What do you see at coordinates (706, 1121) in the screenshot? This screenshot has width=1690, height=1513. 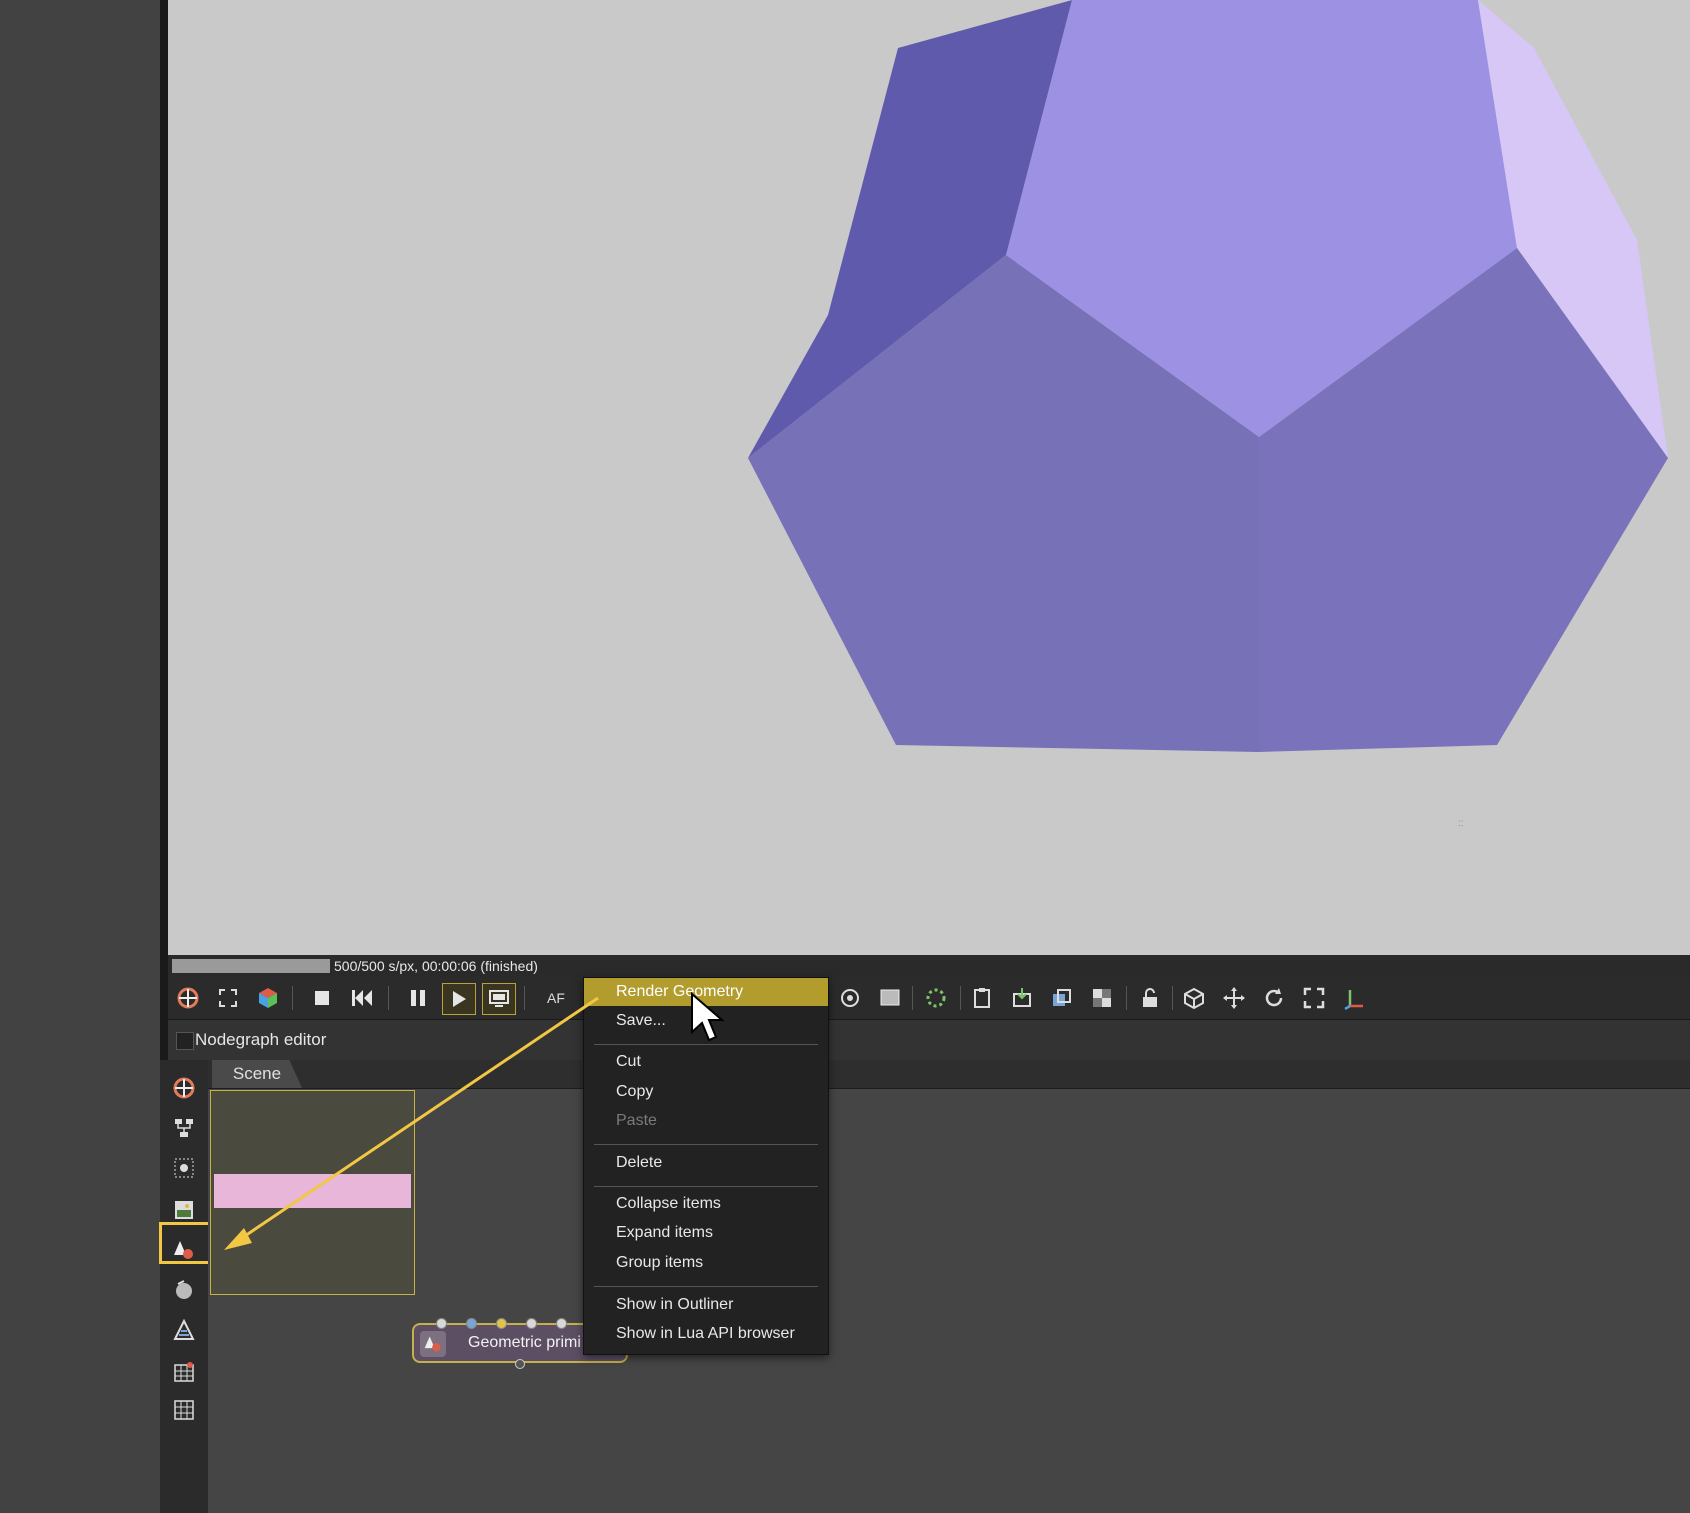 I see `menu-item-paste: Paste` at bounding box center [706, 1121].